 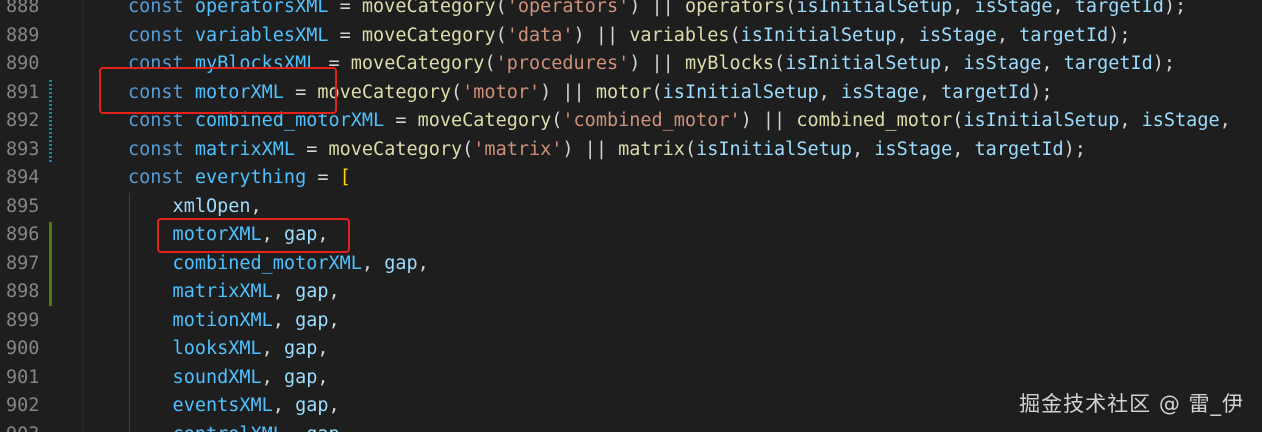 I want to click on code-token: controlXML, so click(x=206, y=428).